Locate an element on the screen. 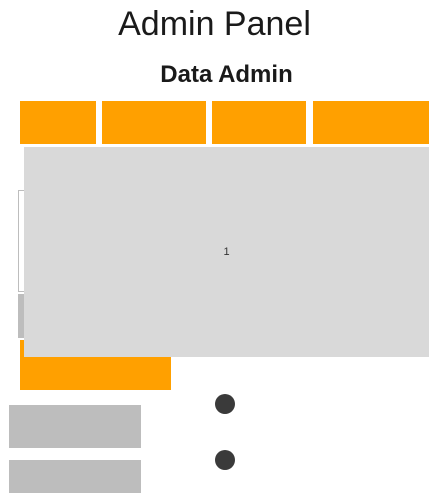 This screenshot has height=493, width=429. overlay-label: 1 is located at coordinates (226, 252).